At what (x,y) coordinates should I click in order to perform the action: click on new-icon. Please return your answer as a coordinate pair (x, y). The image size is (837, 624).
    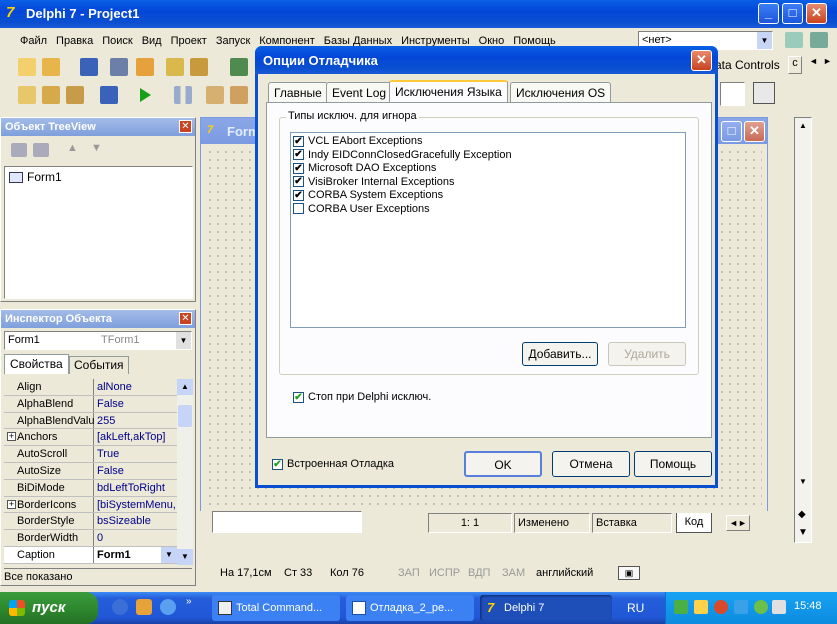
    Looking at the image, I should click on (27, 67).